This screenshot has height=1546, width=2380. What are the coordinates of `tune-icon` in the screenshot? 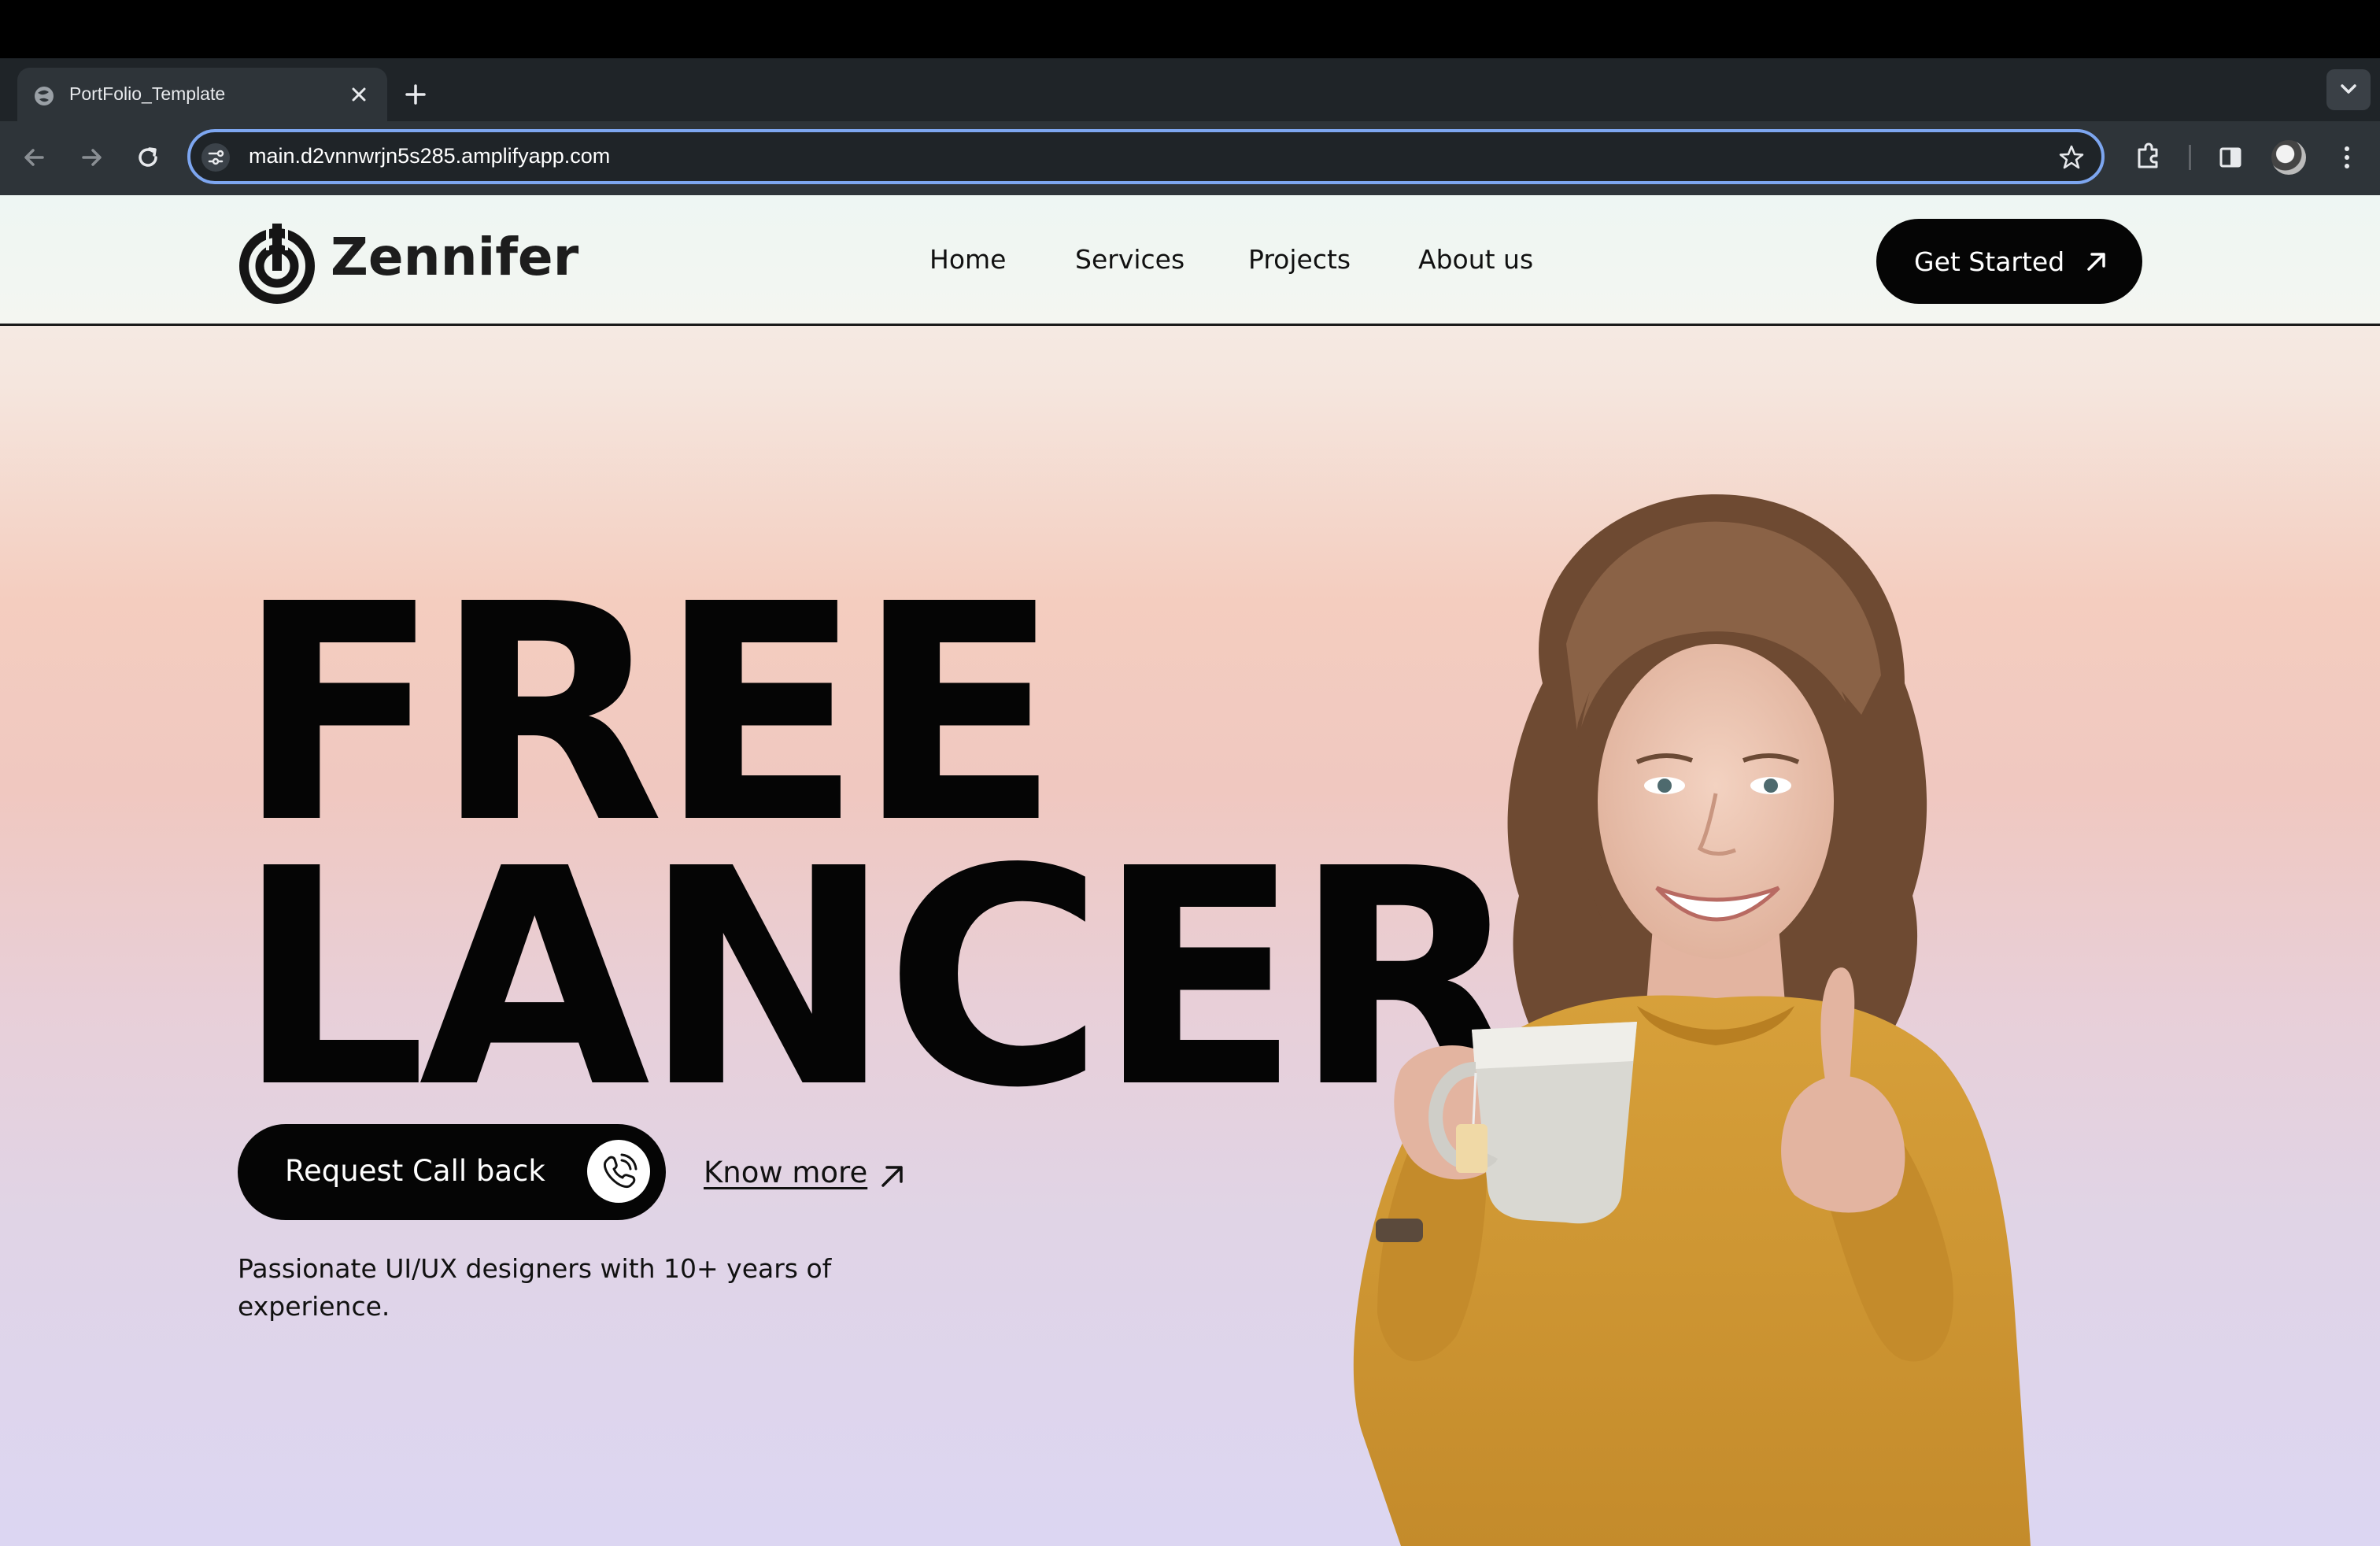 It's located at (216, 157).